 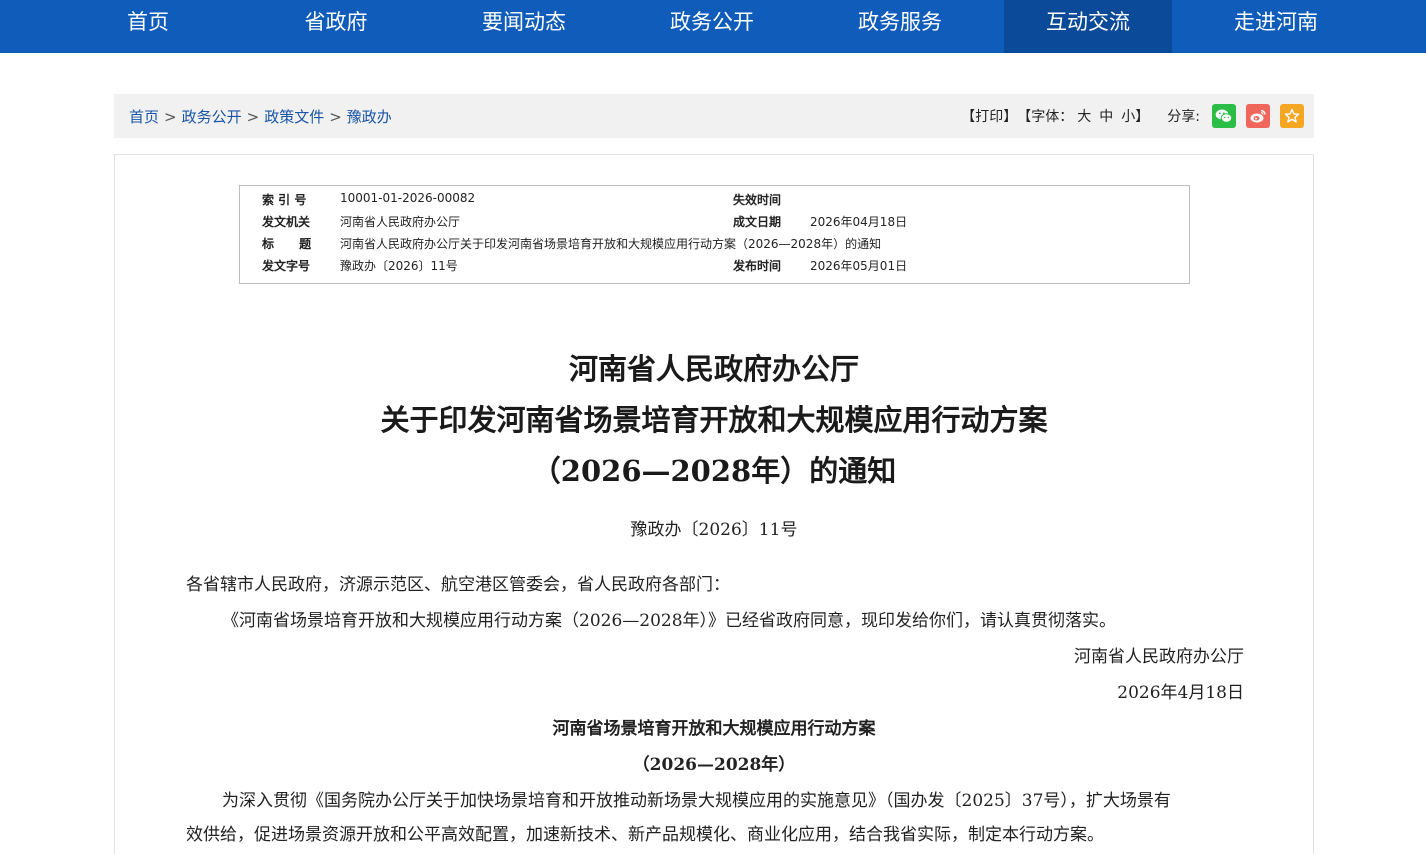 What do you see at coordinates (714, 202) in the screenshot?
I see `info-row: 索 引 号 10001-01-2026-00082 失效时间` at bounding box center [714, 202].